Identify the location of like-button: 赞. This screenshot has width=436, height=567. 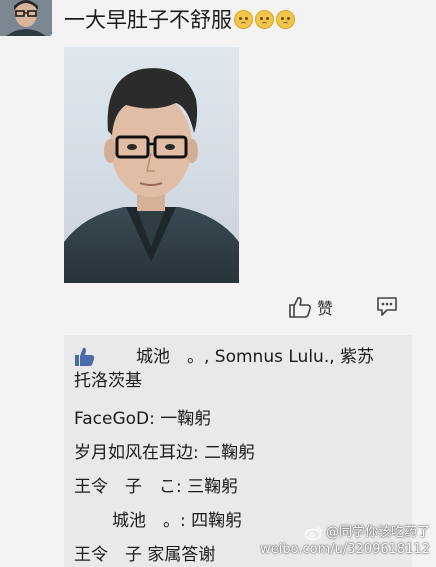
(310, 307).